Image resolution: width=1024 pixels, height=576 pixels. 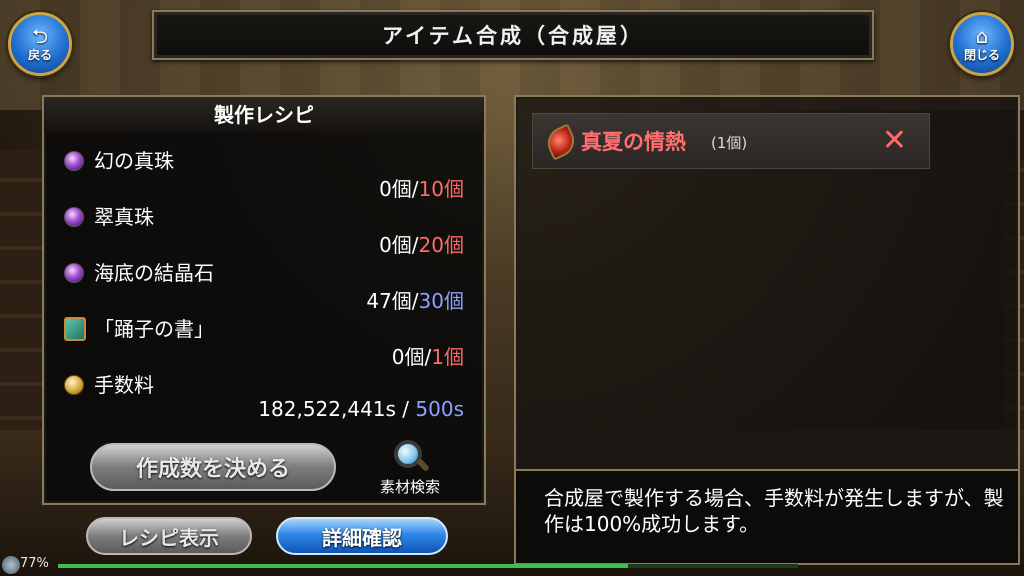 I want to click on home-icon: ⌂, so click(x=982, y=35).